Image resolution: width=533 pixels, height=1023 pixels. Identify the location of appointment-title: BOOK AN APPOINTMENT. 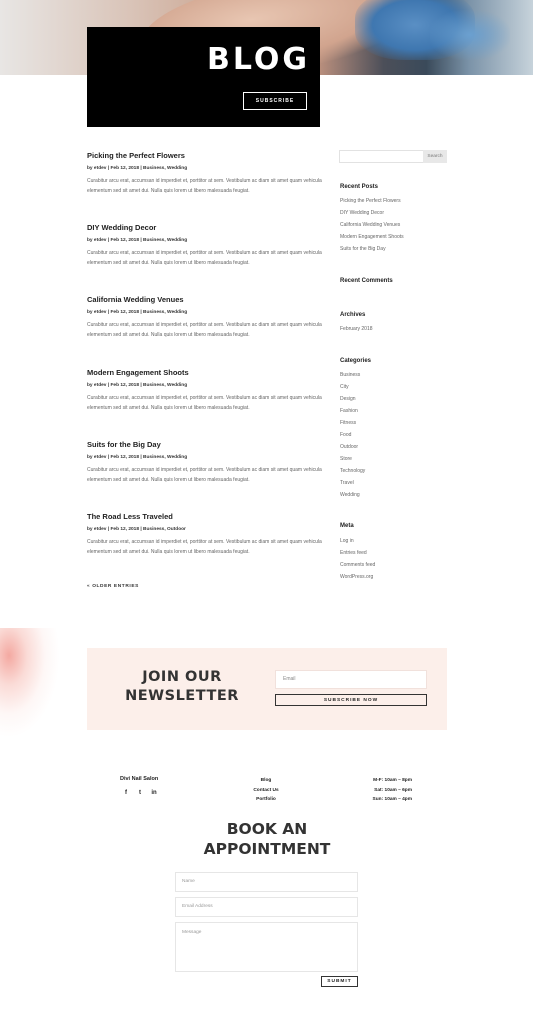
(267, 839).